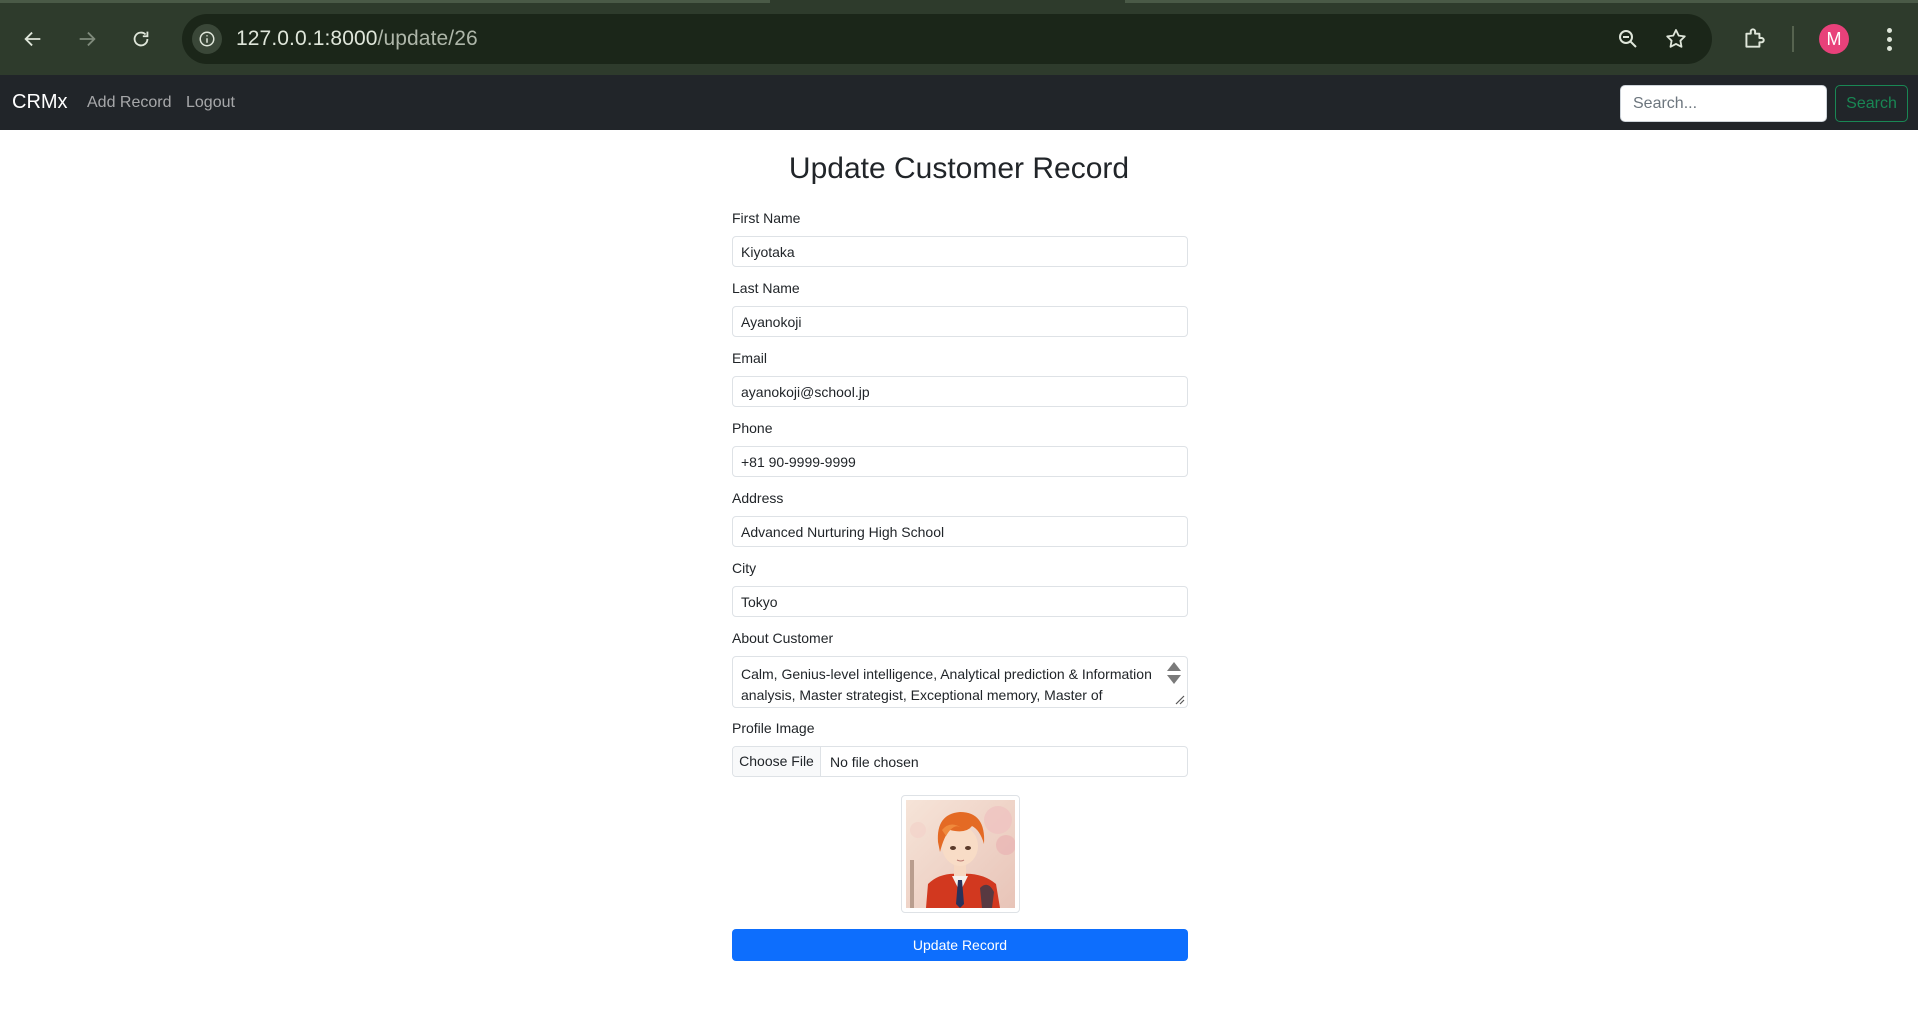 This screenshot has height=1023, width=1918. I want to click on arrow-left-icon, so click(32, 39).